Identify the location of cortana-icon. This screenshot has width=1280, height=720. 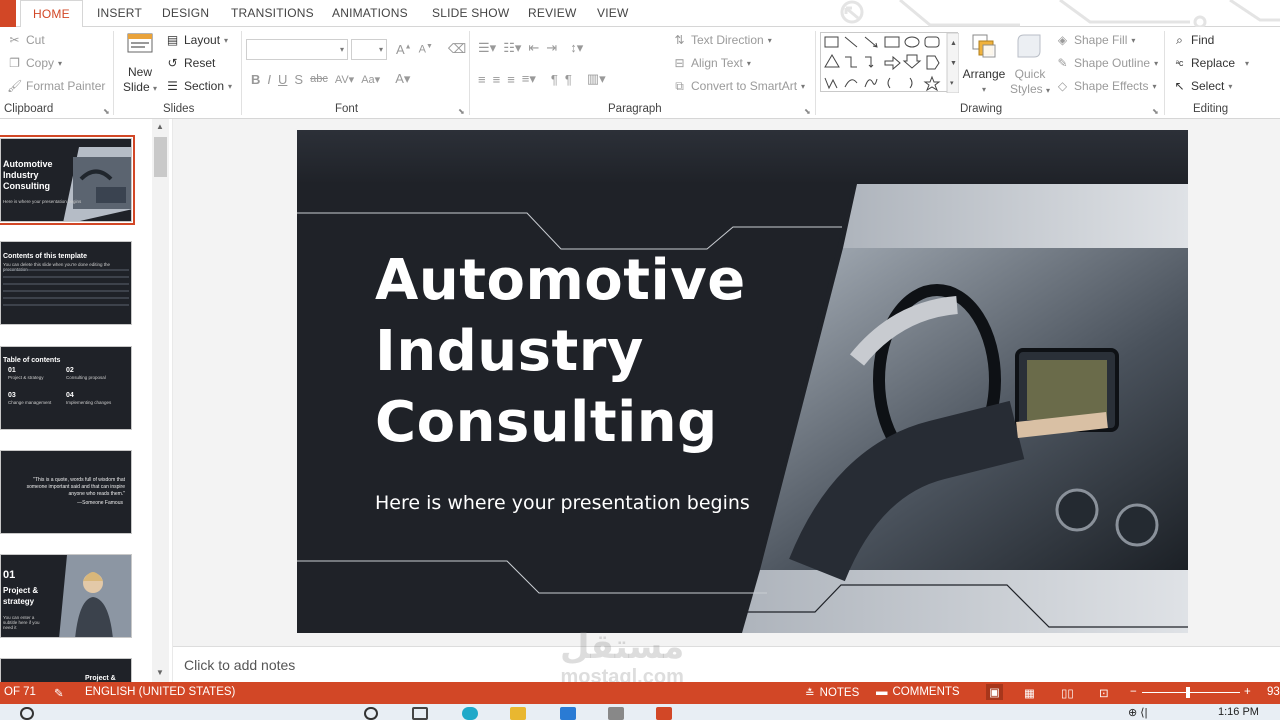
(371, 713).